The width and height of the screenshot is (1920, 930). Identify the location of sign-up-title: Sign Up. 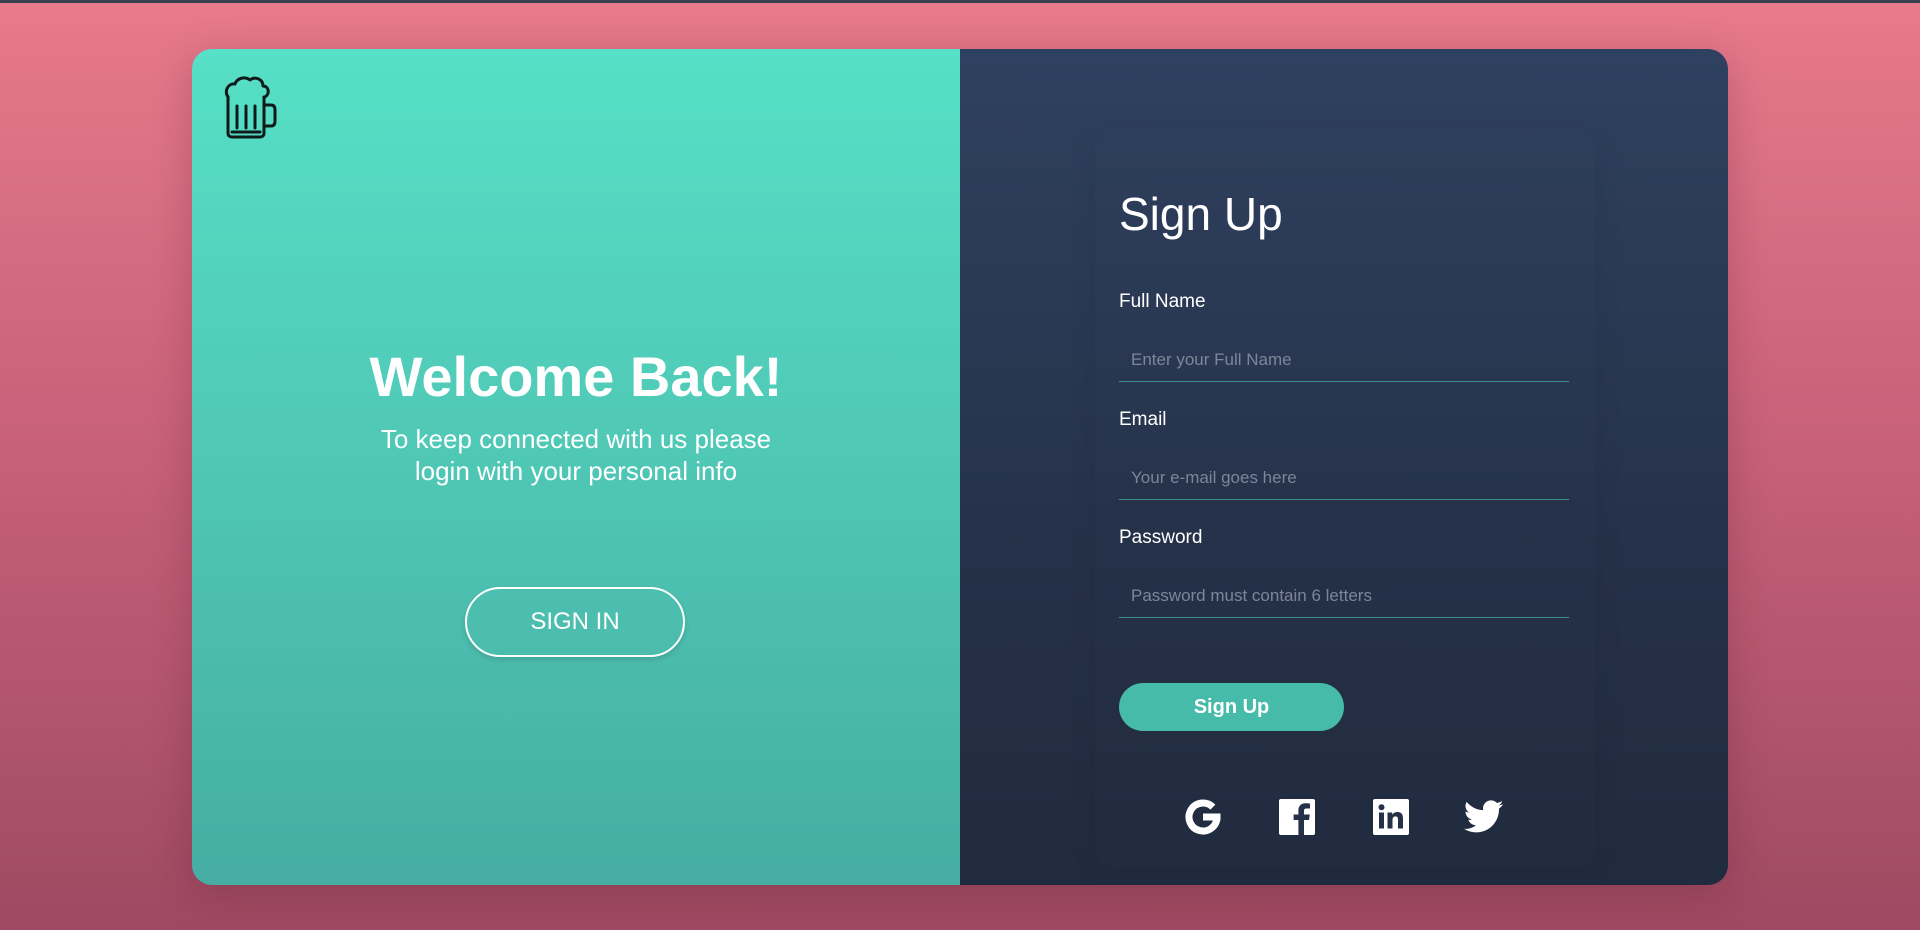
(1201, 214).